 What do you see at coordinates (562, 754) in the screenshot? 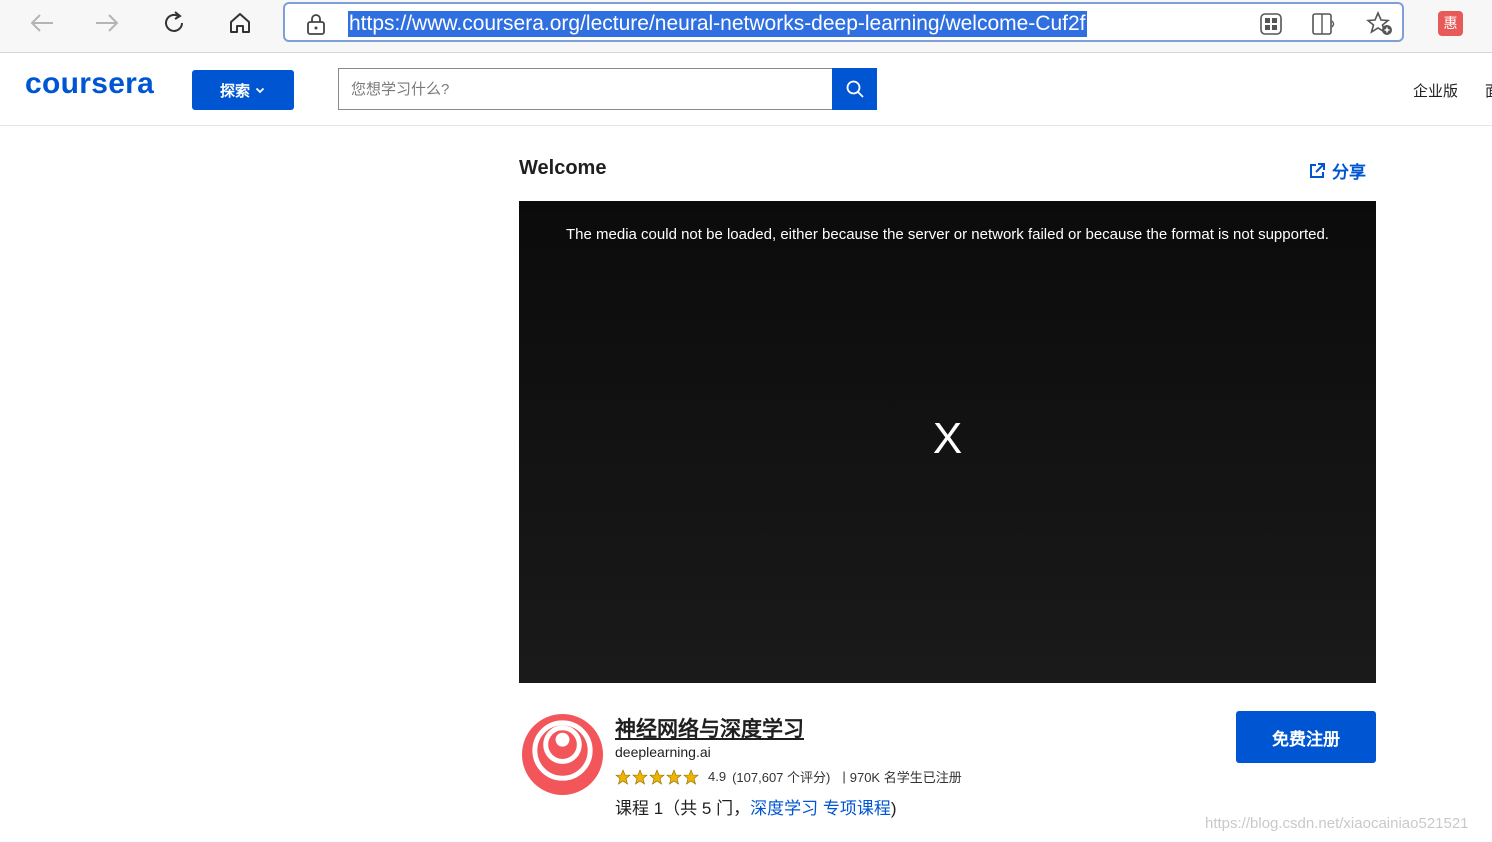
I see `deeplearning-logo` at bounding box center [562, 754].